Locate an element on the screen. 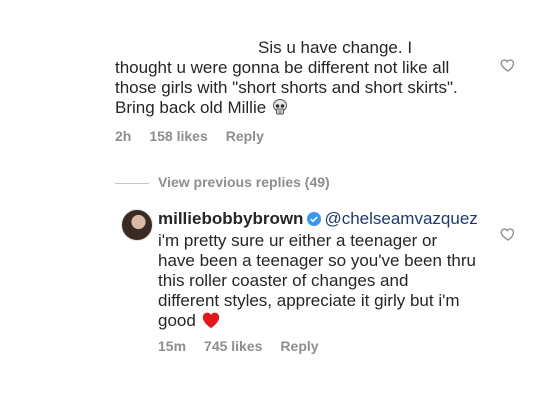 The height and width of the screenshot is (400, 533). like-comment-2-heart-icon is located at coordinates (510, 236).